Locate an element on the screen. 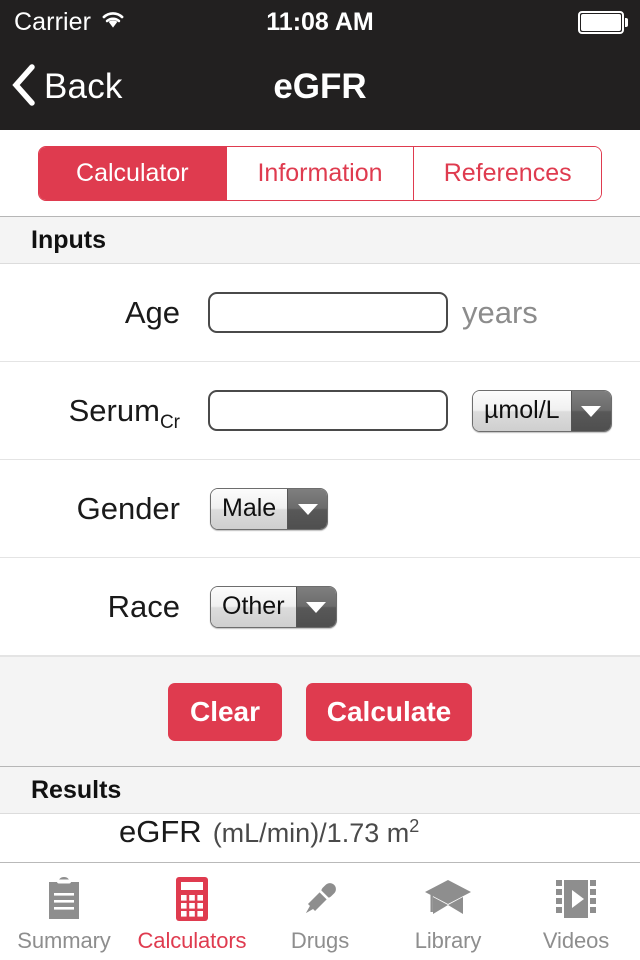 This screenshot has width=640, height=960. tab-bar-label-summary: Summary is located at coordinates (64, 940).